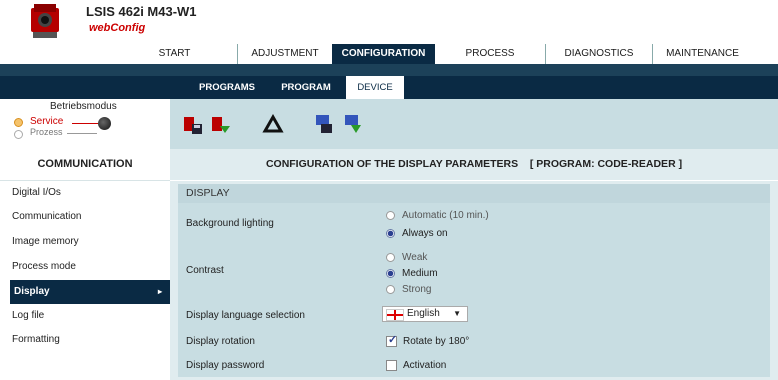 Image resolution: width=778 pixels, height=380 pixels. I want to click on option-medium: Medium, so click(412, 274).